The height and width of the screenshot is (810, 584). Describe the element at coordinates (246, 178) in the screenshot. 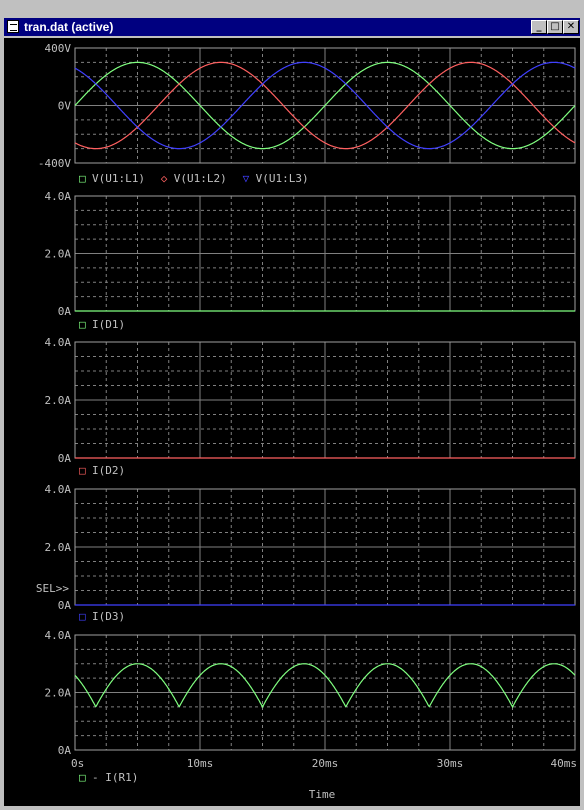

I see `legend-marker: ▽` at that location.